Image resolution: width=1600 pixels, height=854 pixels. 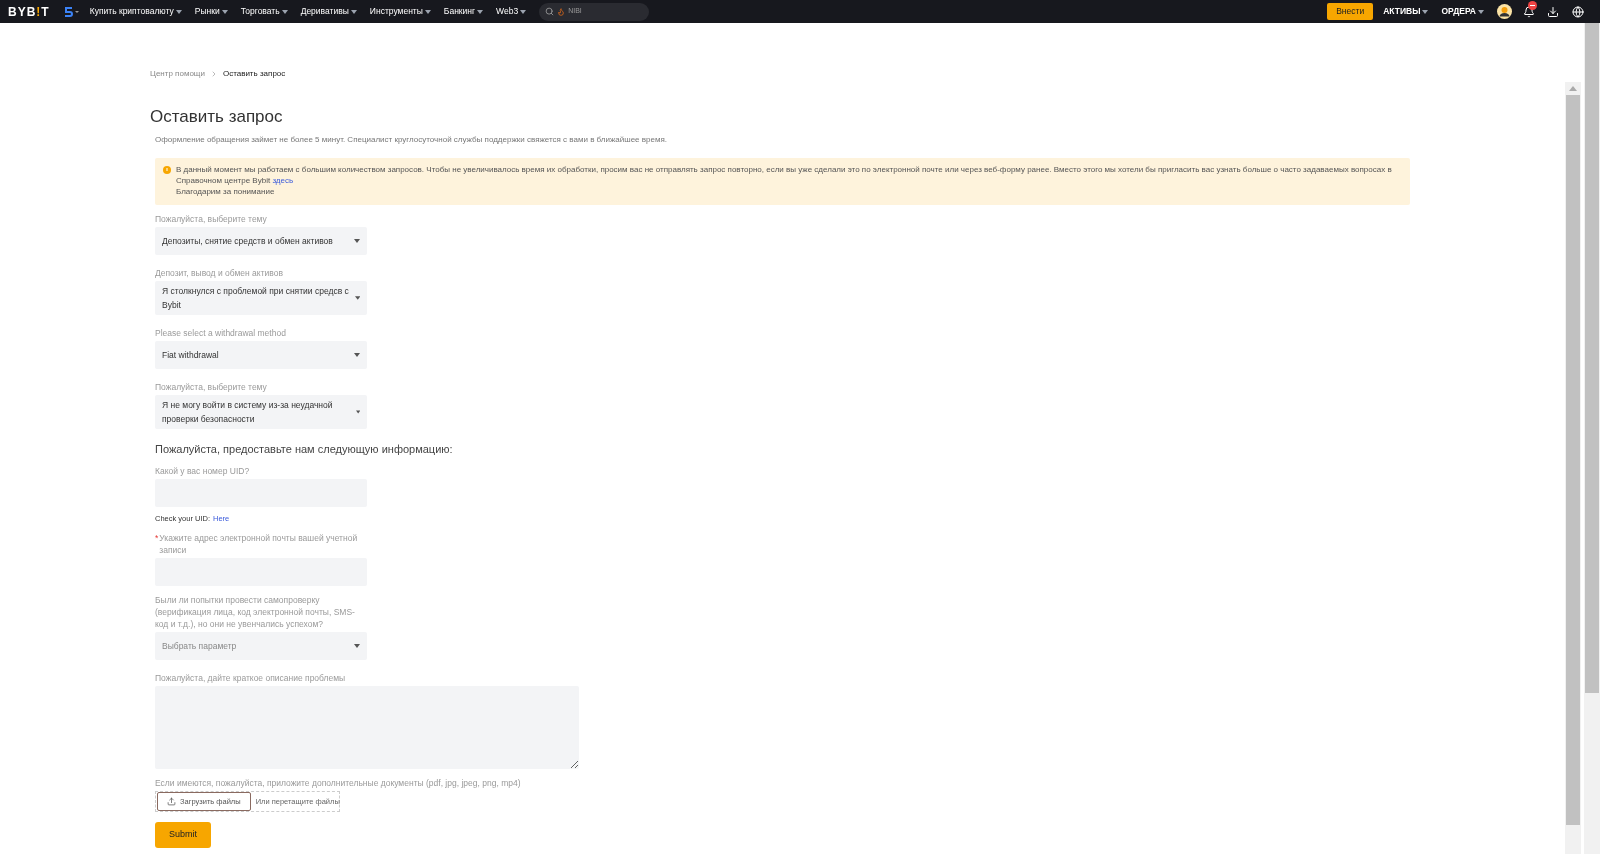 What do you see at coordinates (71, 11) in the screenshot?
I see `five-logo-icon` at bounding box center [71, 11].